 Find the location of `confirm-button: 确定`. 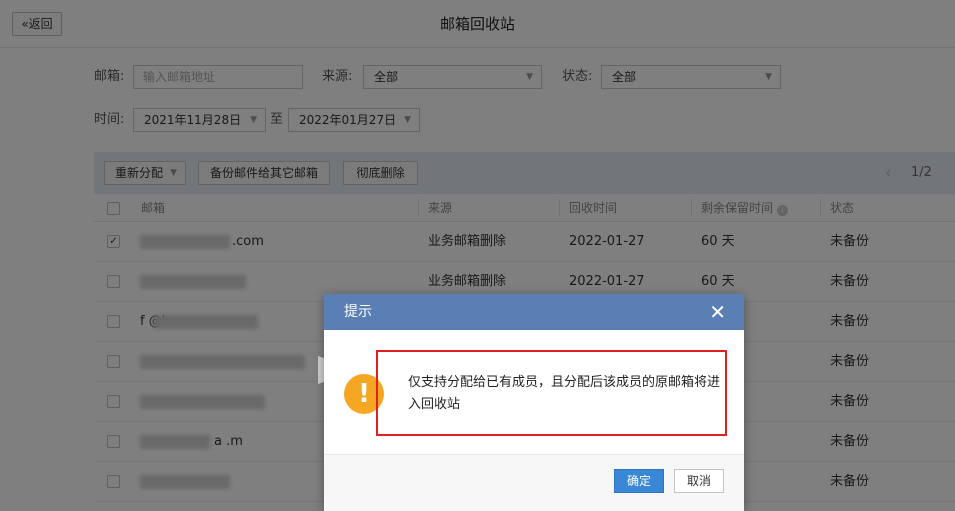

confirm-button: 确定 is located at coordinates (639, 481).